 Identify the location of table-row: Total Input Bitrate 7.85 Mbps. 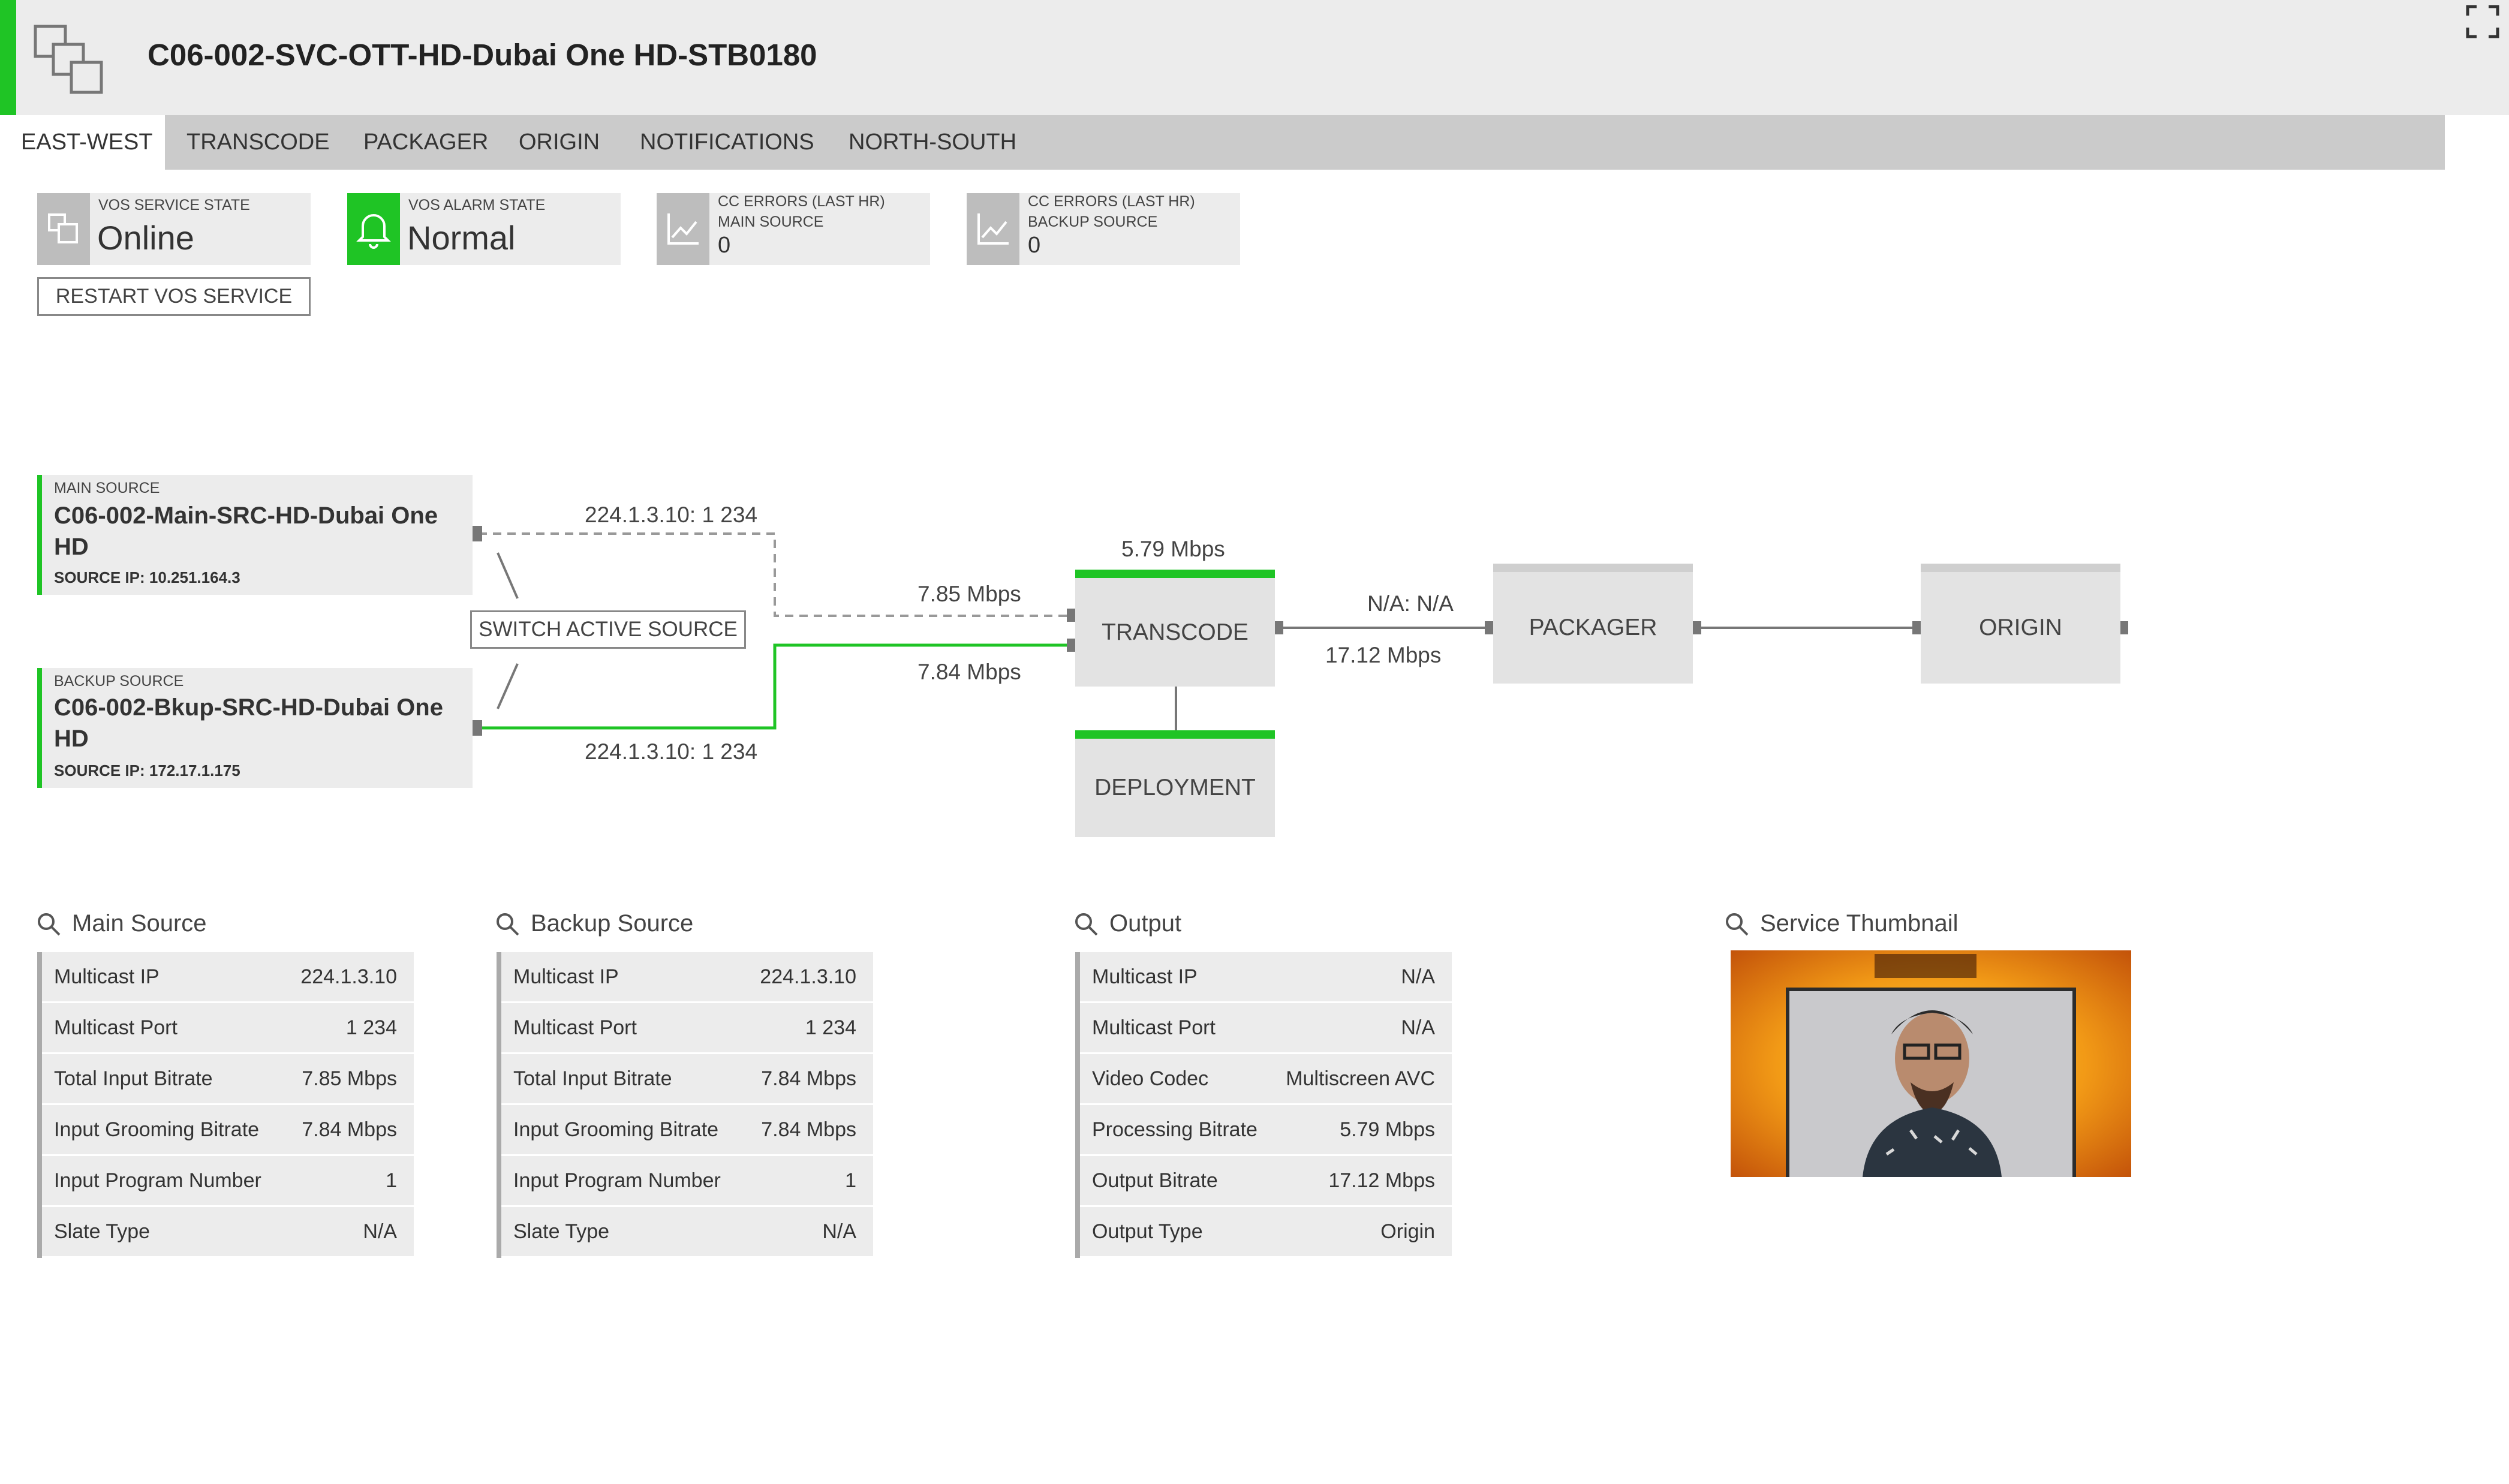
(228, 1079).